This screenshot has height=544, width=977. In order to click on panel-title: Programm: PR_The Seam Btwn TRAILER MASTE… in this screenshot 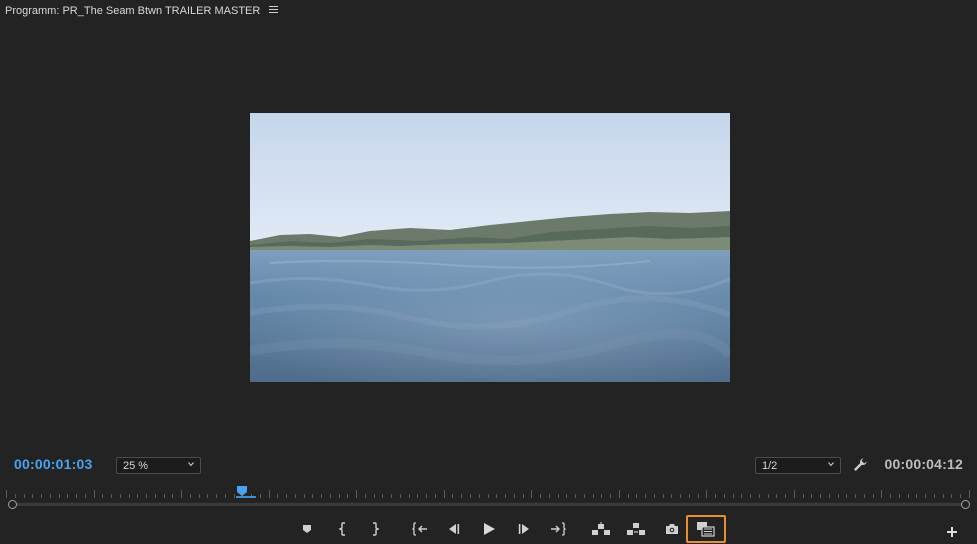, I will do `click(133, 11)`.